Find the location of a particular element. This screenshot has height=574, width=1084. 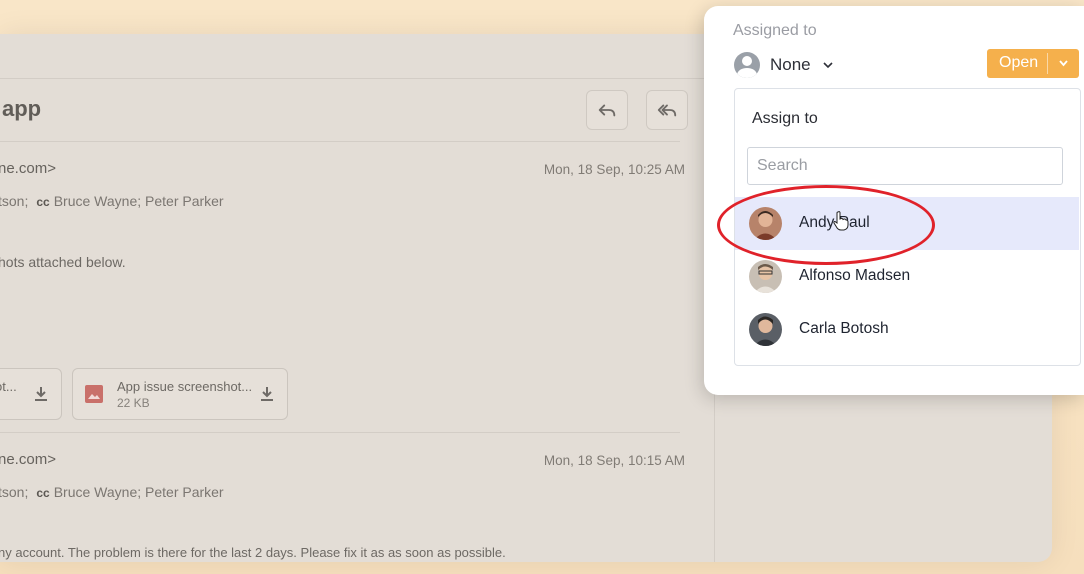

attachment-card: App issue screenshot... 22 KB is located at coordinates (180, 394).